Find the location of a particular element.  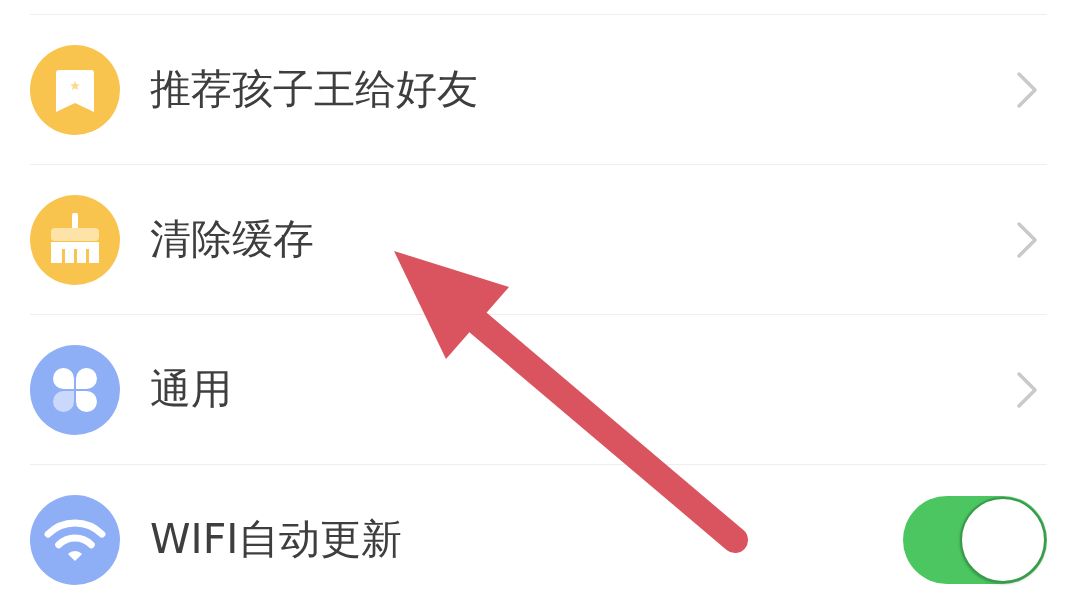

setting-label: 清除缓存 is located at coordinates (232, 239).